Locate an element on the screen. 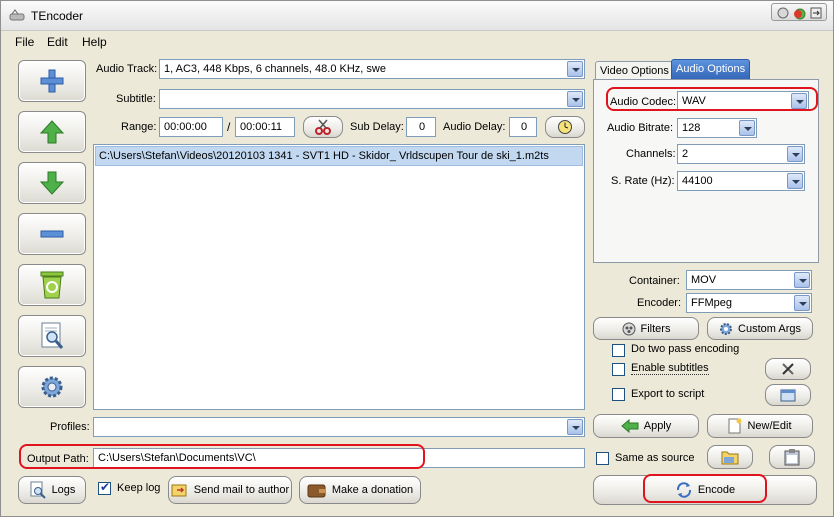  audio-delay-field: 0 is located at coordinates (523, 127).